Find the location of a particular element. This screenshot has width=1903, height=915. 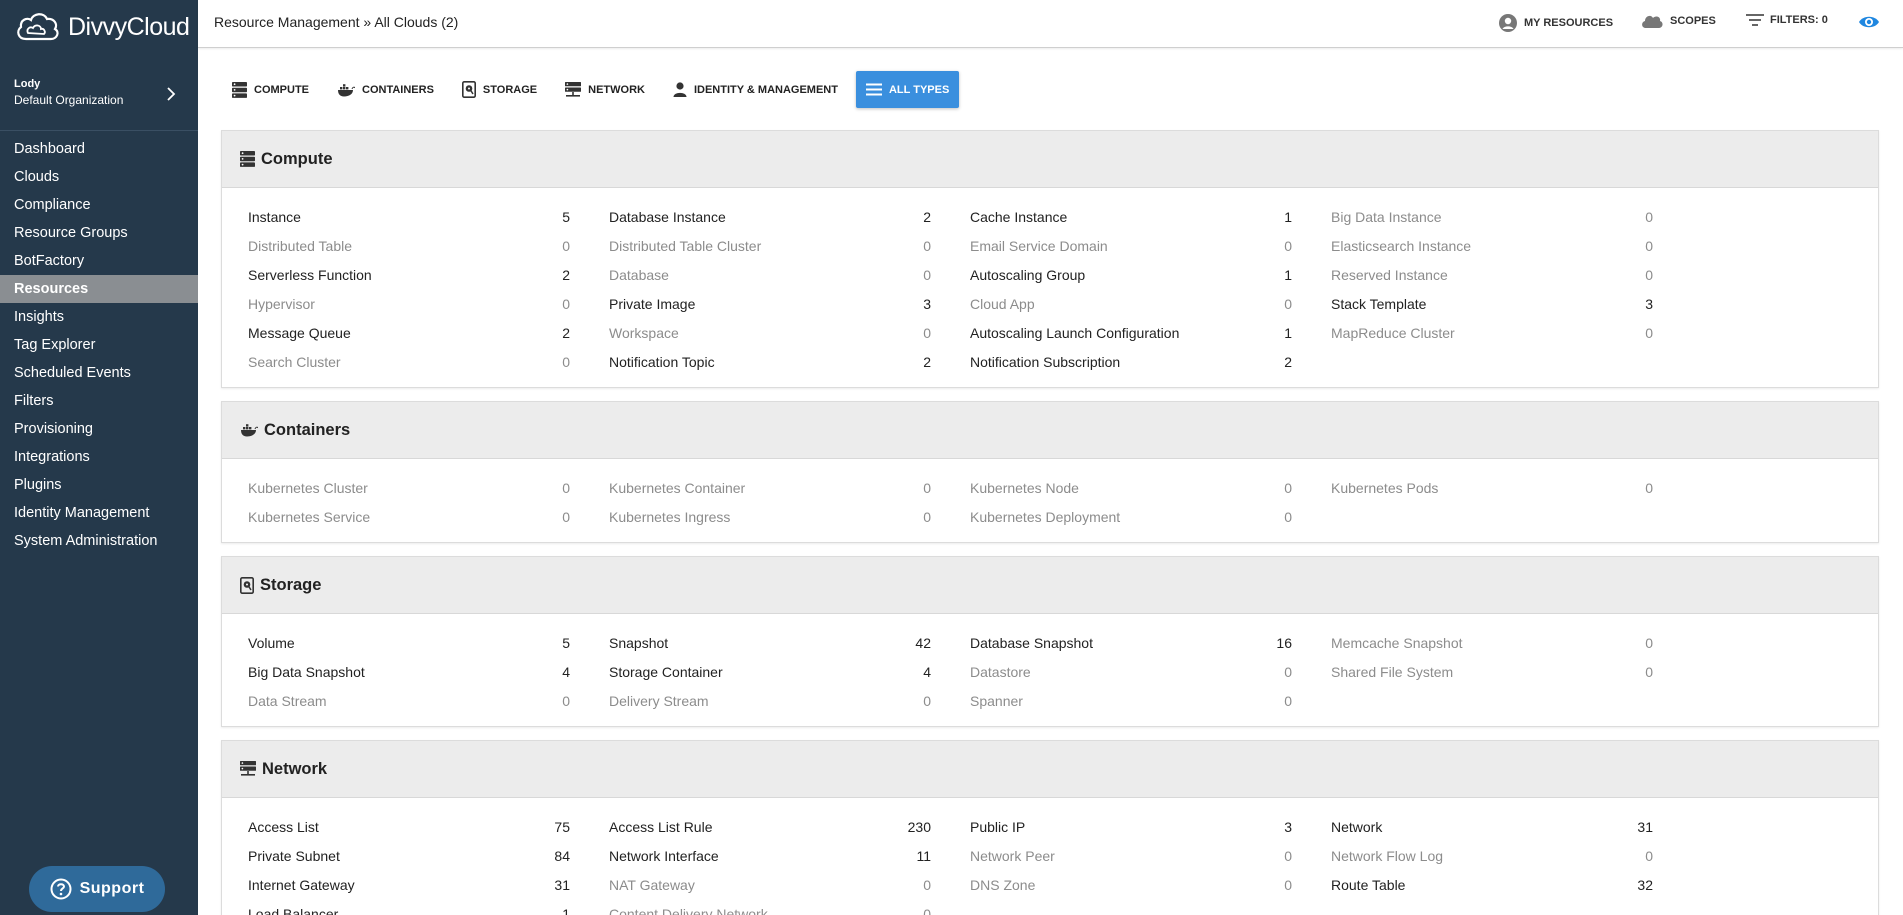

section-title: Storage is located at coordinates (291, 584).